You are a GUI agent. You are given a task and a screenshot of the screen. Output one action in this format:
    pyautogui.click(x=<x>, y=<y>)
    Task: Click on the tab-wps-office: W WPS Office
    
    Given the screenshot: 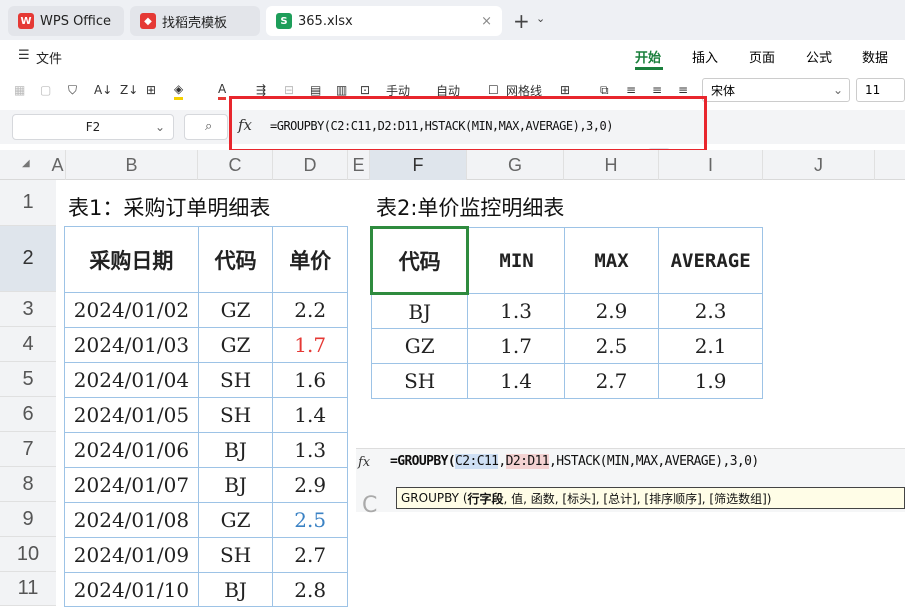 What is the action you would take?
    pyautogui.click(x=66, y=21)
    